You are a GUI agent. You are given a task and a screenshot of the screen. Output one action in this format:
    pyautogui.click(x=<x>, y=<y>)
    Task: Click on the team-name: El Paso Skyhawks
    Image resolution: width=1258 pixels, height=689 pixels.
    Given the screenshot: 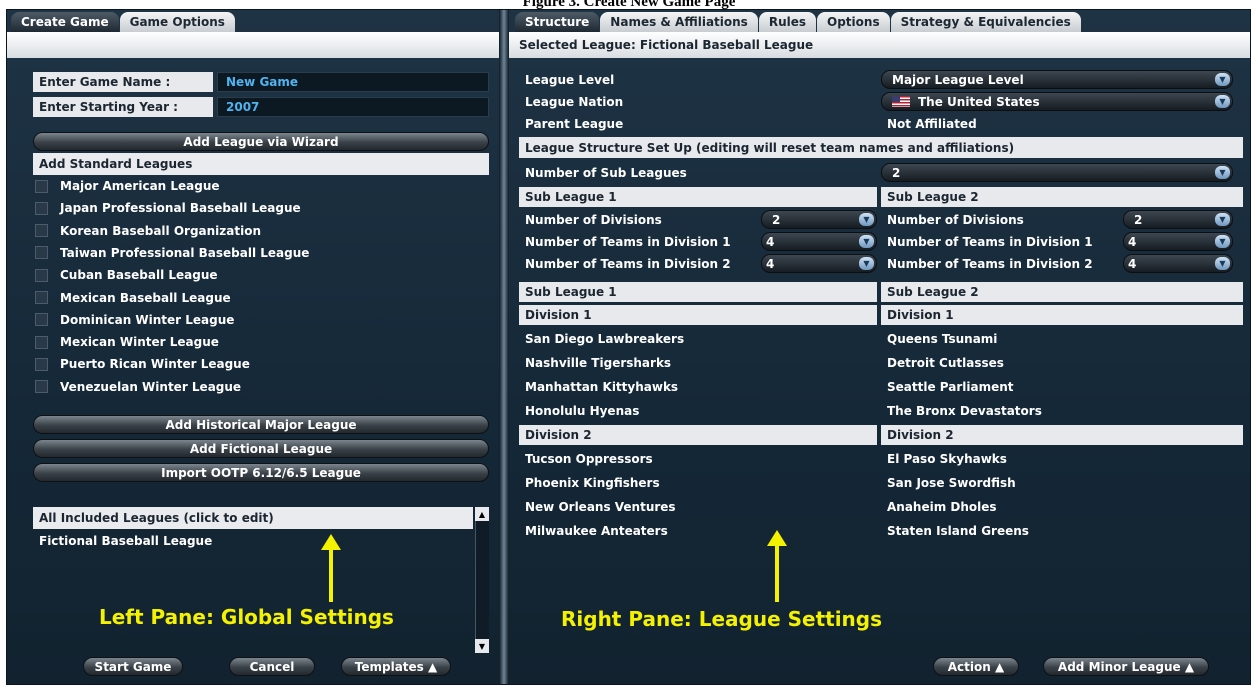 What is the action you would take?
    pyautogui.click(x=944, y=459)
    